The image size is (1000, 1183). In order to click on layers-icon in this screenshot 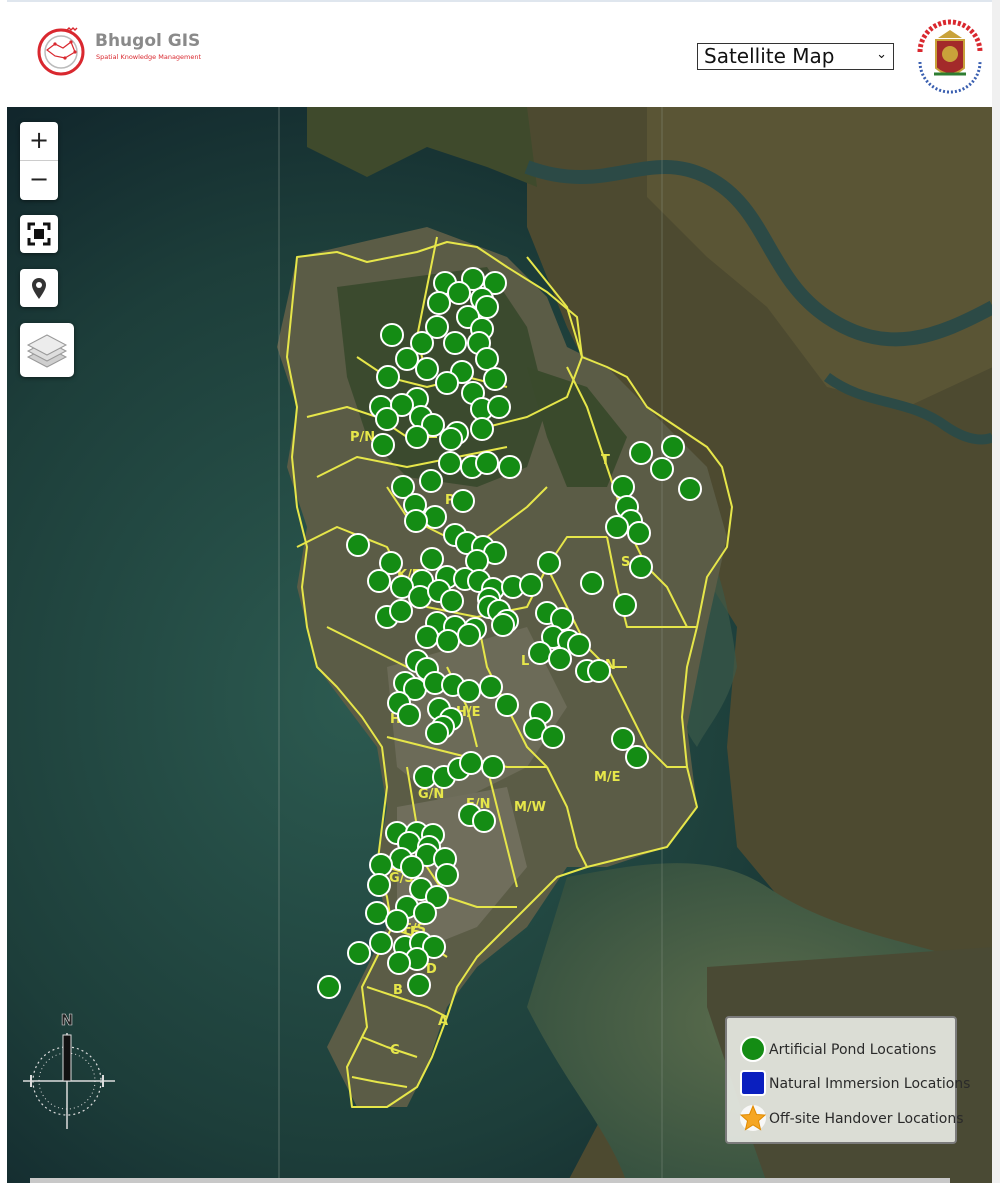, I will do `click(47, 351)`.